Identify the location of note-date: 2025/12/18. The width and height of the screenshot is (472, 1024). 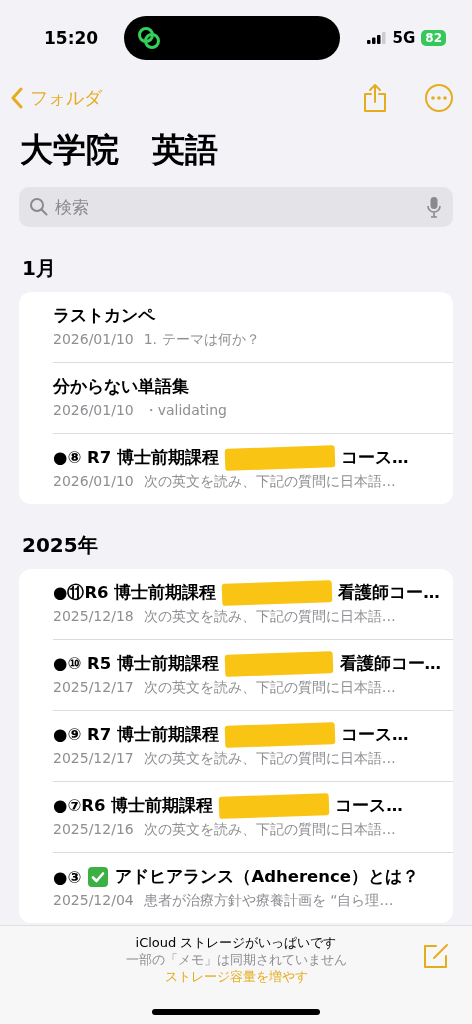
(93, 617).